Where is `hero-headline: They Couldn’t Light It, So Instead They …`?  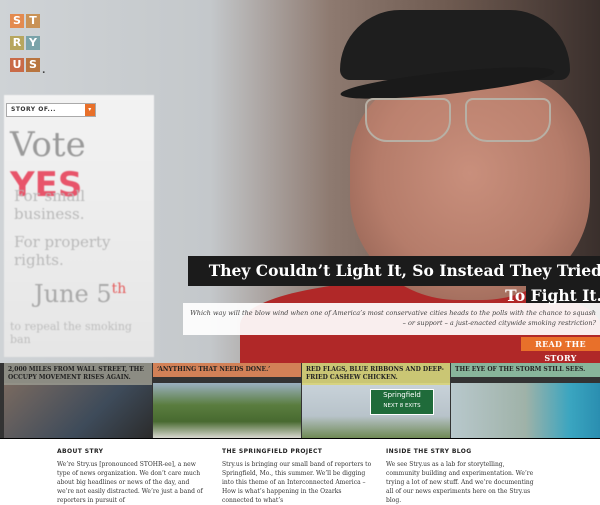
hero-headline: They Couldn’t Light It, So Instead They … is located at coordinates (397, 283).